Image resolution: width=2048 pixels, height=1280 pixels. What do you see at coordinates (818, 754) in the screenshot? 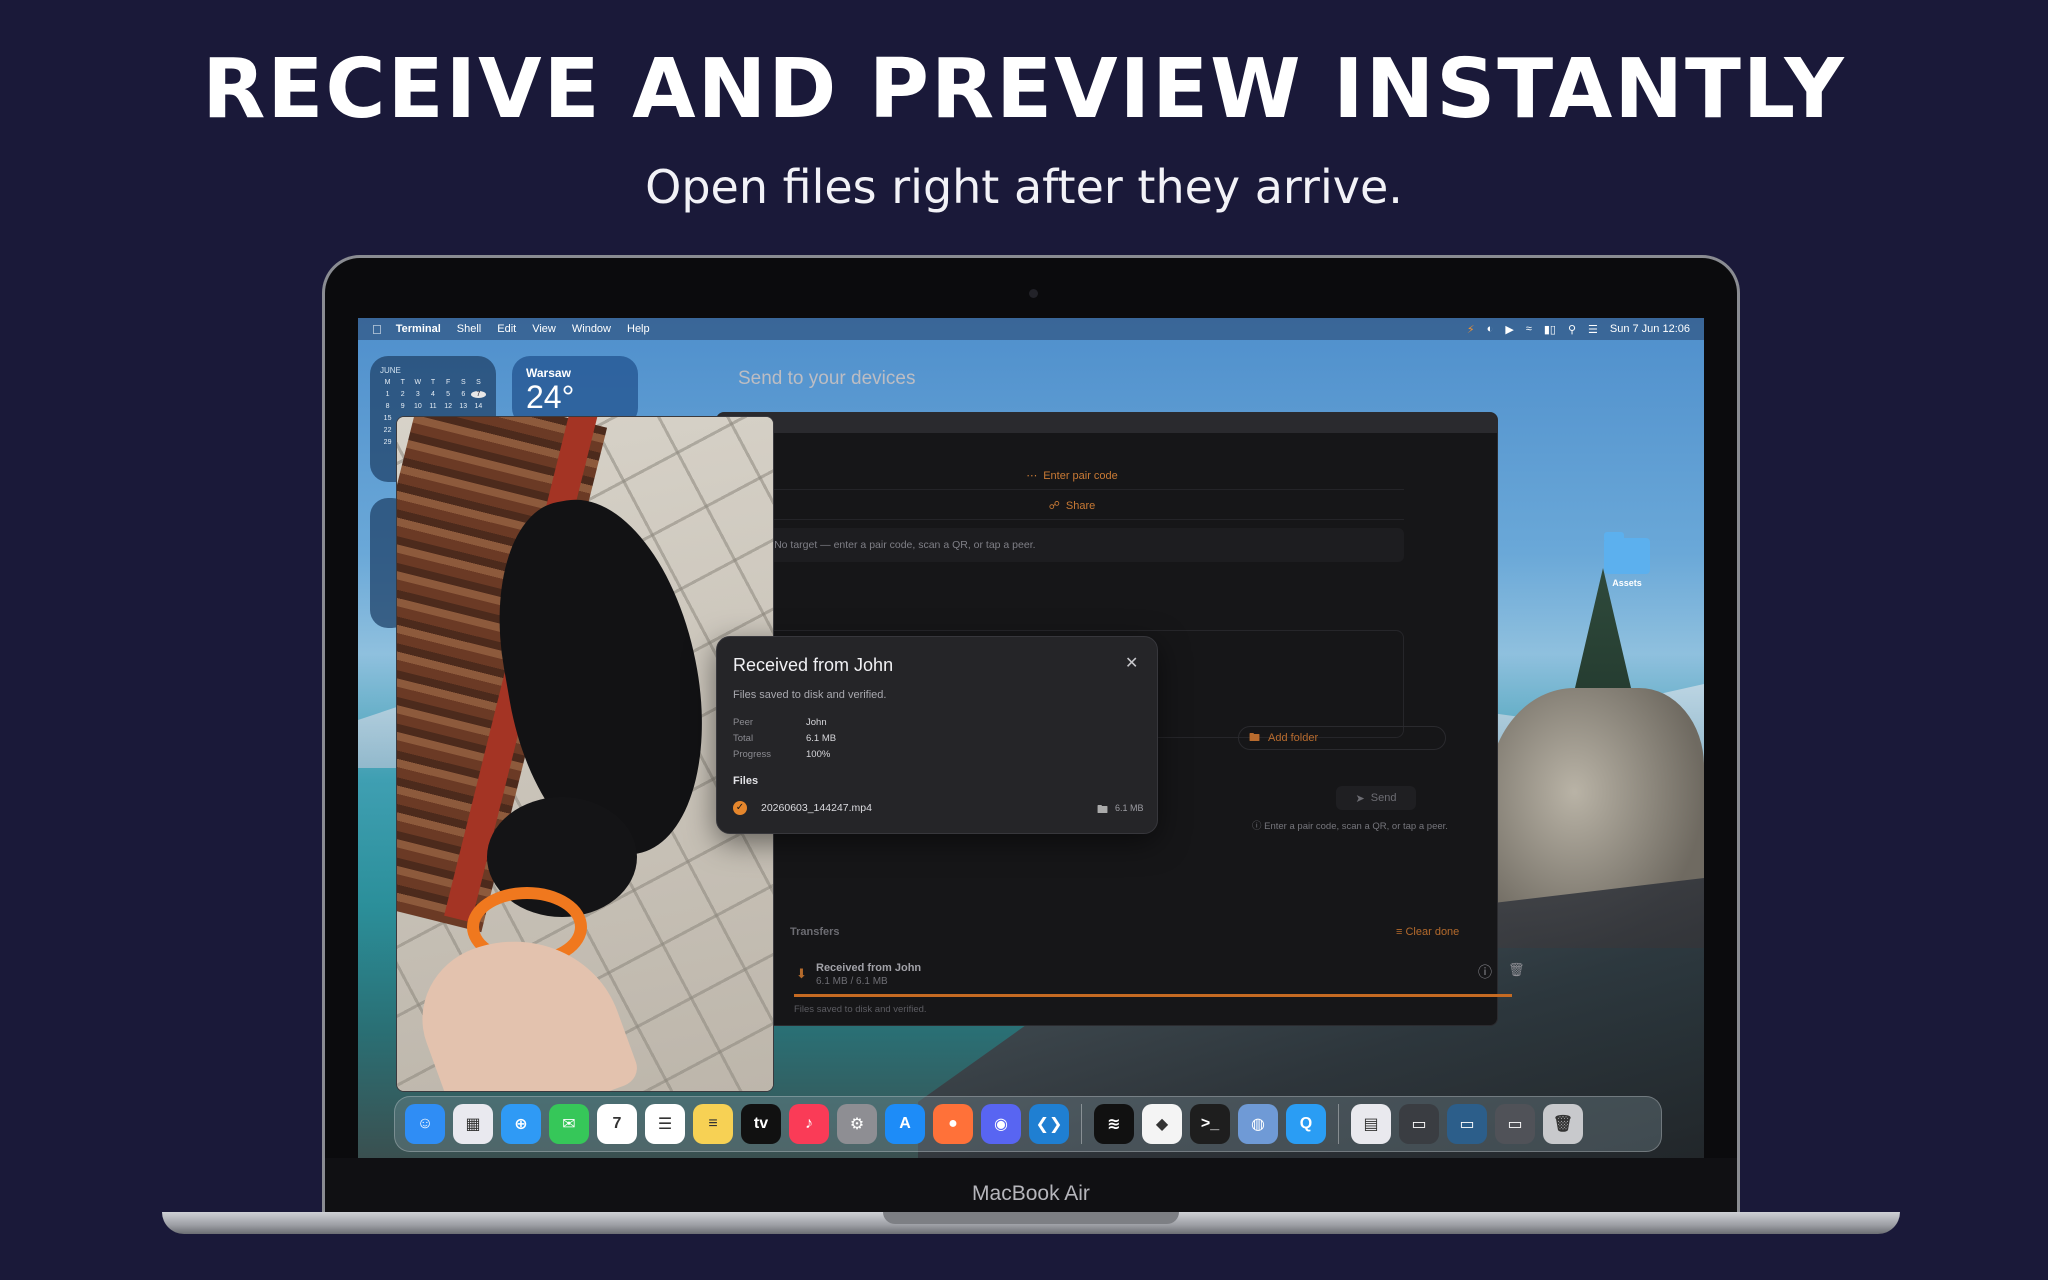
I see `detail-value: 100%` at bounding box center [818, 754].